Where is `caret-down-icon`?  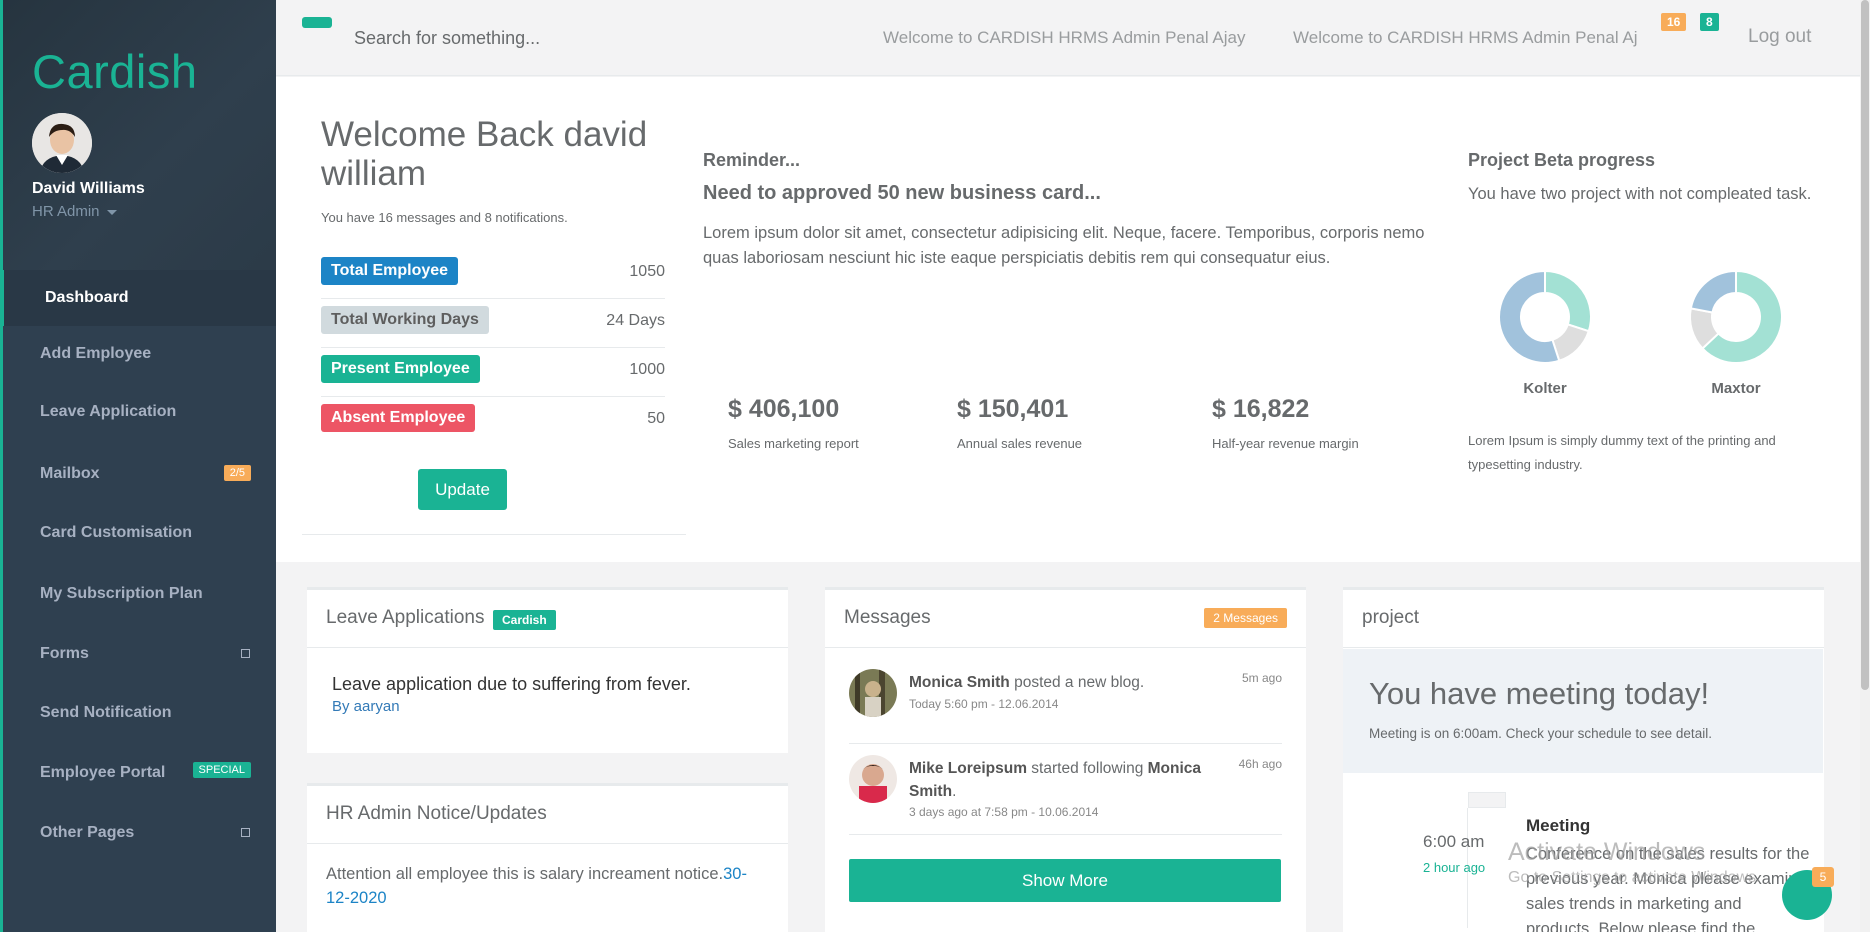 caret-down-icon is located at coordinates (111, 212).